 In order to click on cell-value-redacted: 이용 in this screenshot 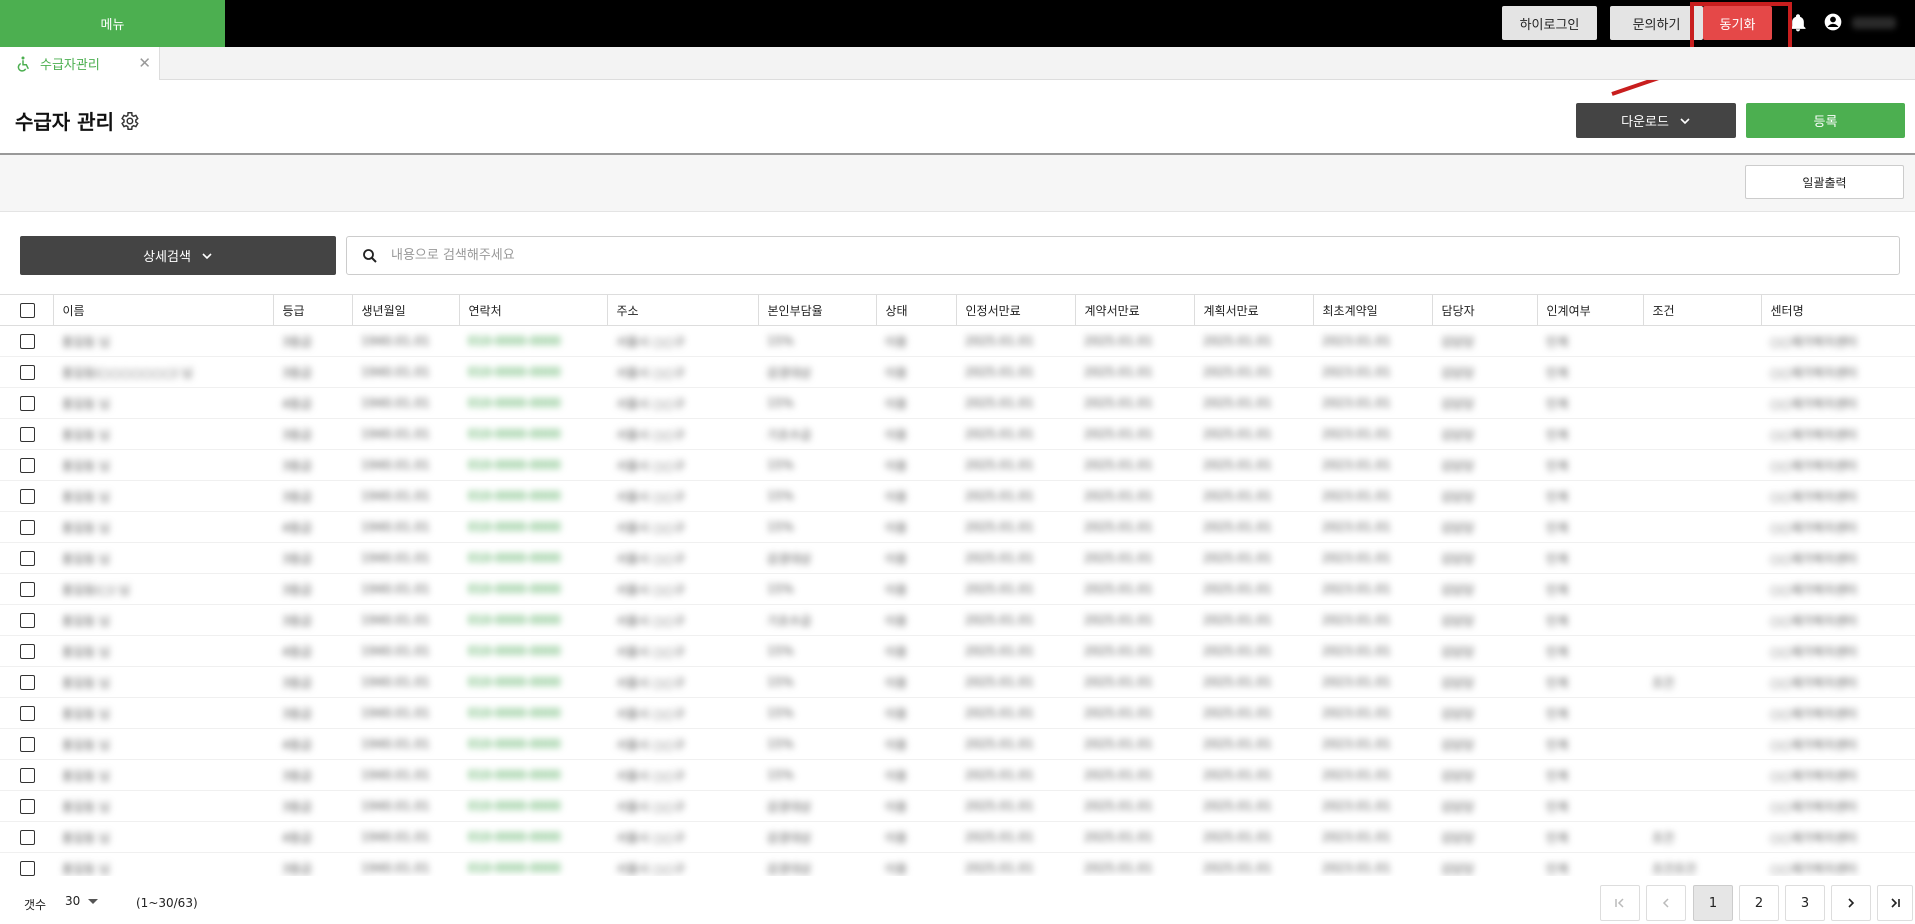, I will do `click(896, 837)`.